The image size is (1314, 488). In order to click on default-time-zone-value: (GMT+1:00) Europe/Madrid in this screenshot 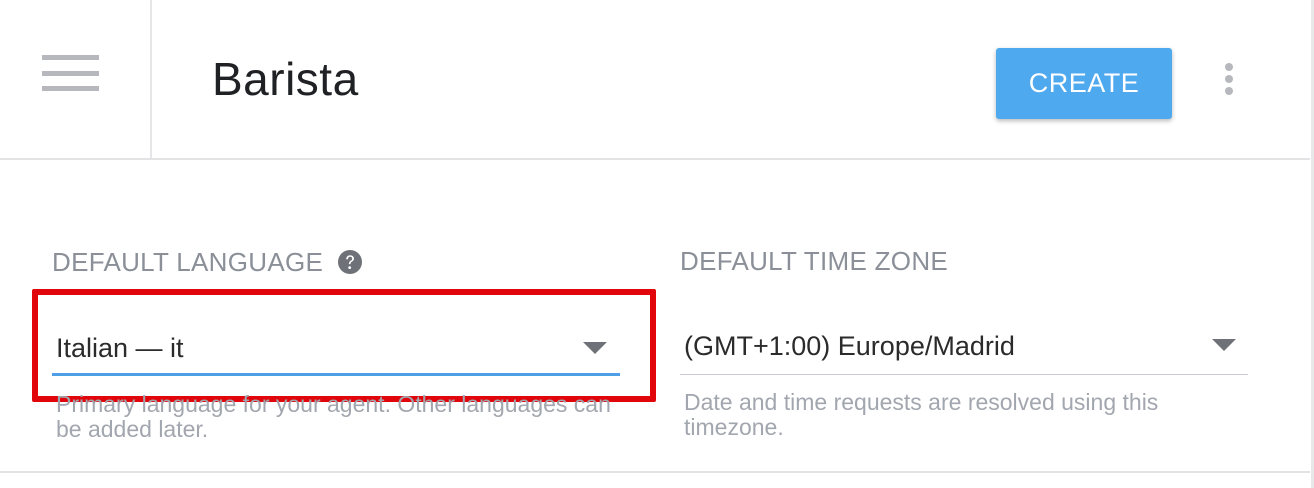, I will do `click(849, 346)`.